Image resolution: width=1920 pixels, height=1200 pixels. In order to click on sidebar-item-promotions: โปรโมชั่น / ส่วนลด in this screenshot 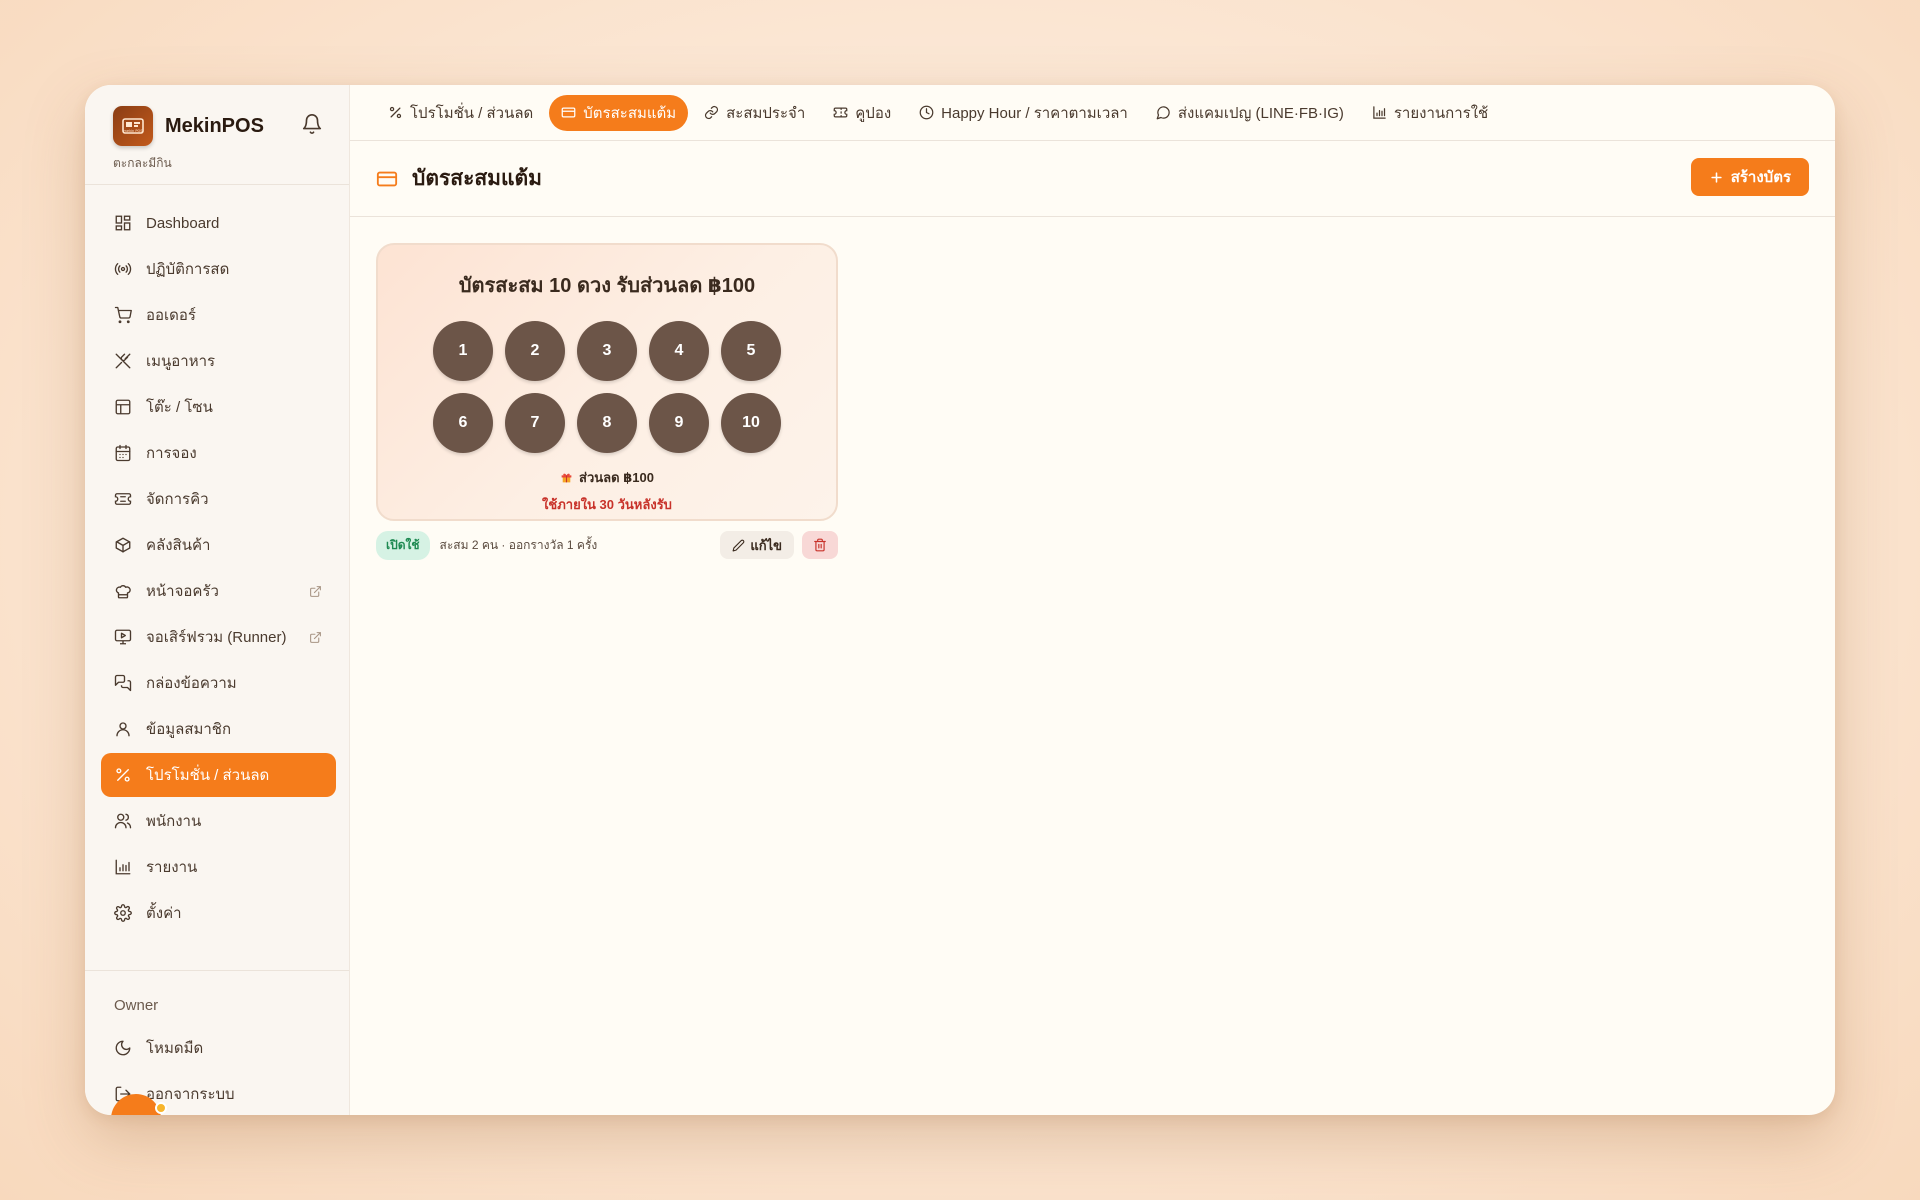, I will do `click(218, 775)`.